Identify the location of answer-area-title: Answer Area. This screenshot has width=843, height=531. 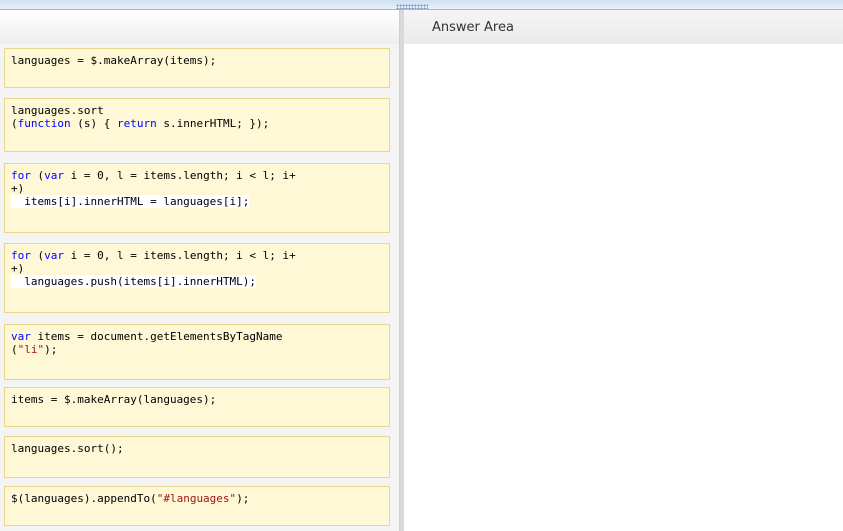
(473, 27).